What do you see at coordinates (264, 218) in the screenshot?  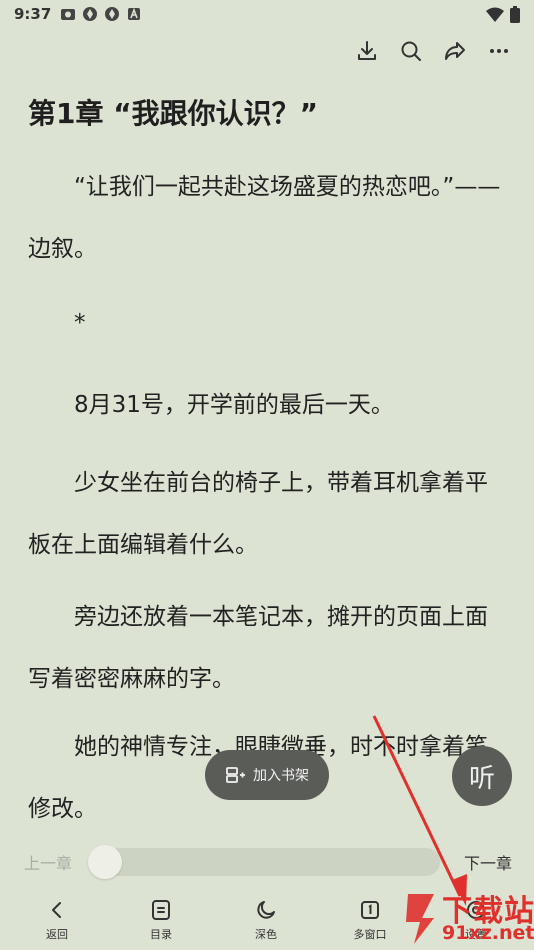 I see `paragraph: “让我们一起共赴这场盛夏的热恋吧。”——边叙。` at bounding box center [264, 218].